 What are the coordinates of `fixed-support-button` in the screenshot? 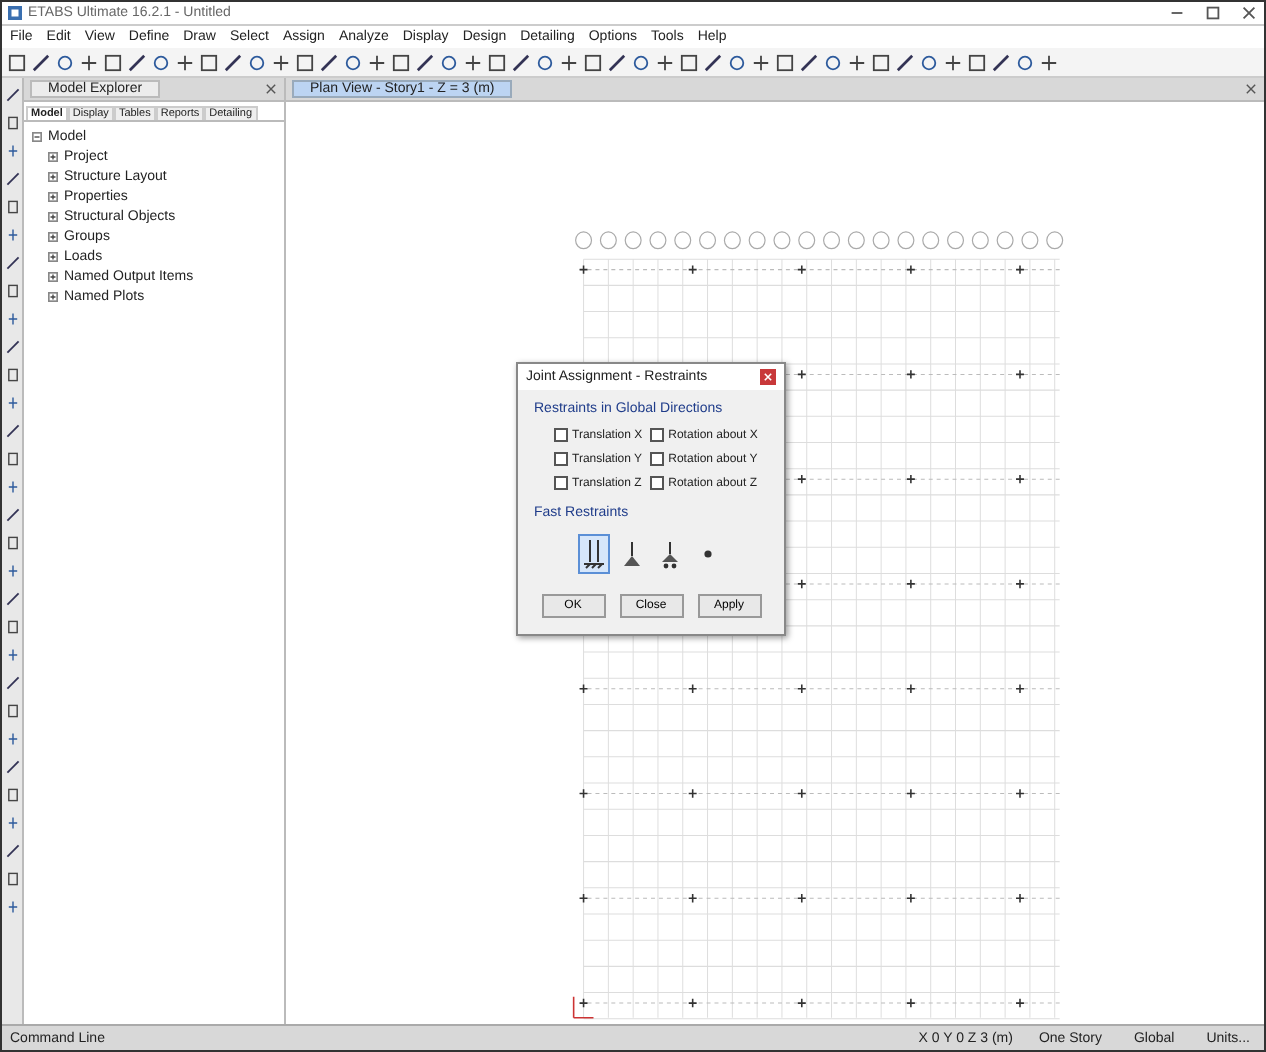 It's located at (594, 554).